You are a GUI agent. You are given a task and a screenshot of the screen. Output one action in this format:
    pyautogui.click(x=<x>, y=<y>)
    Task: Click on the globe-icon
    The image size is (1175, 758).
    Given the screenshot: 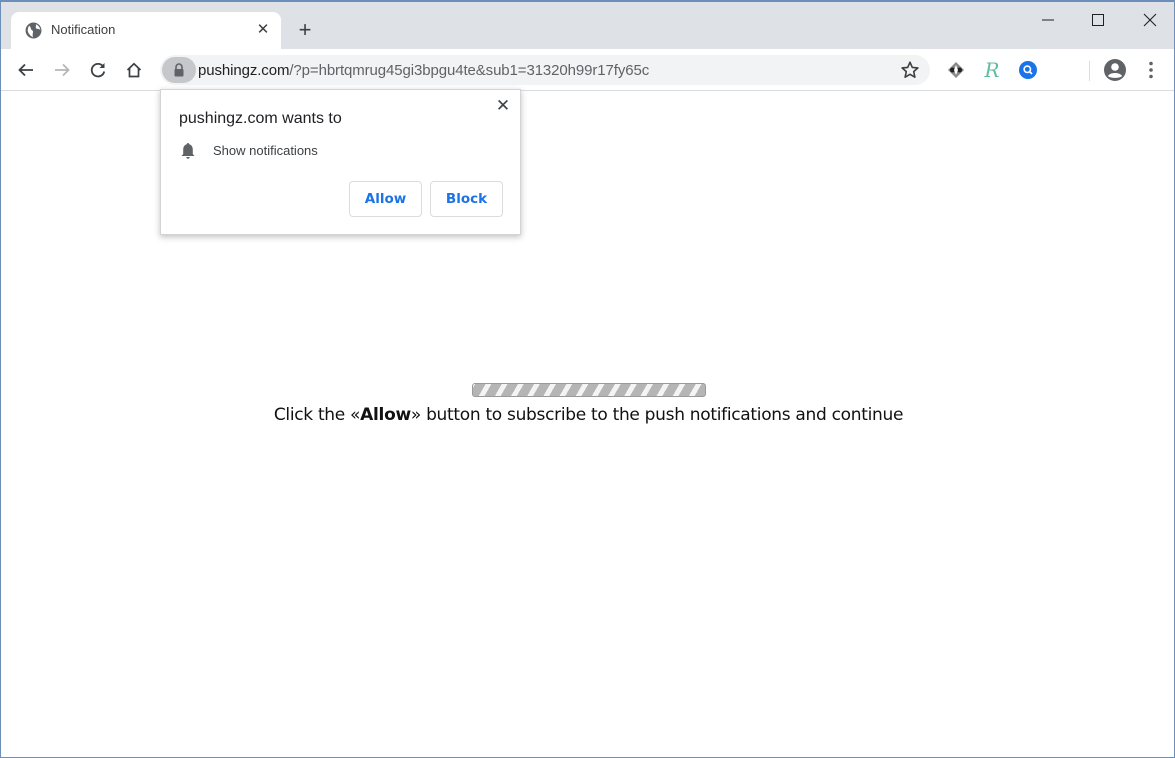 What is the action you would take?
    pyautogui.click(x=33, y=30)
    